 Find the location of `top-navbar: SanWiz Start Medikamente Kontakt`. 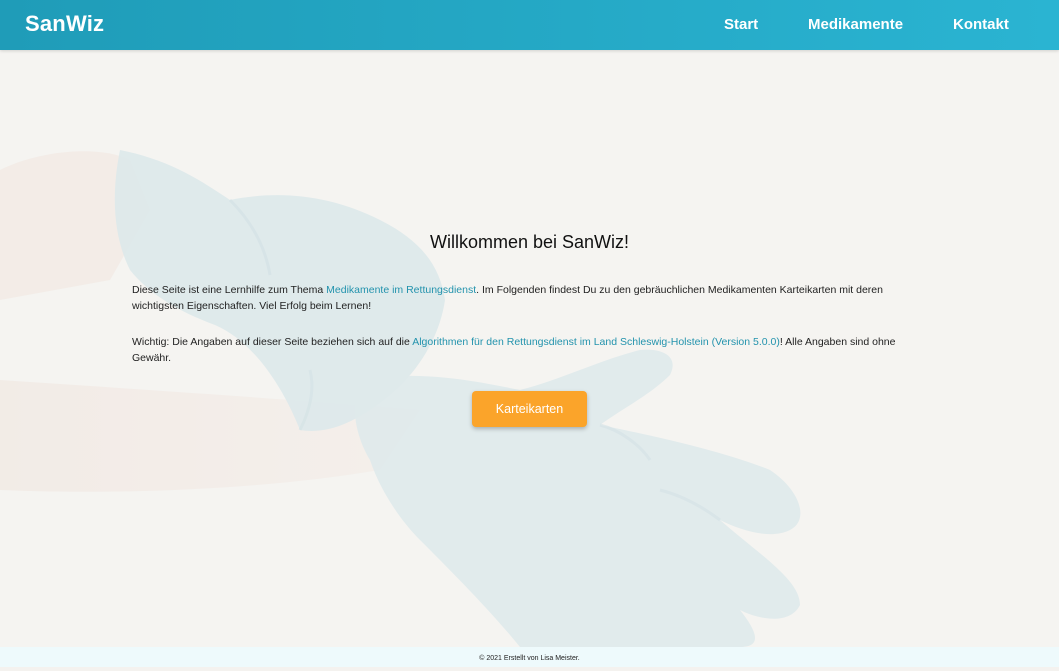

top-navbar: SanWiz Start Medikamente Kontakt is located at coordinates (529, 25).